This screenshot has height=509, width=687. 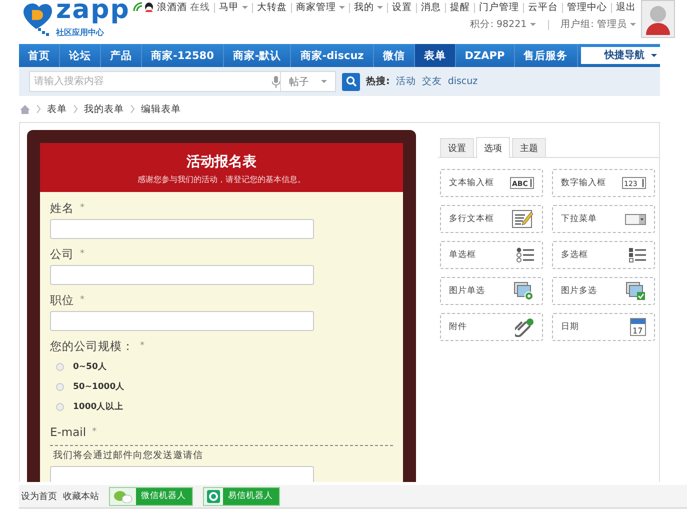 What do you see at coordinates (90, 367) in the screenshot?
I see `radio-label: 0~50人` at bounding box center [90, 367].